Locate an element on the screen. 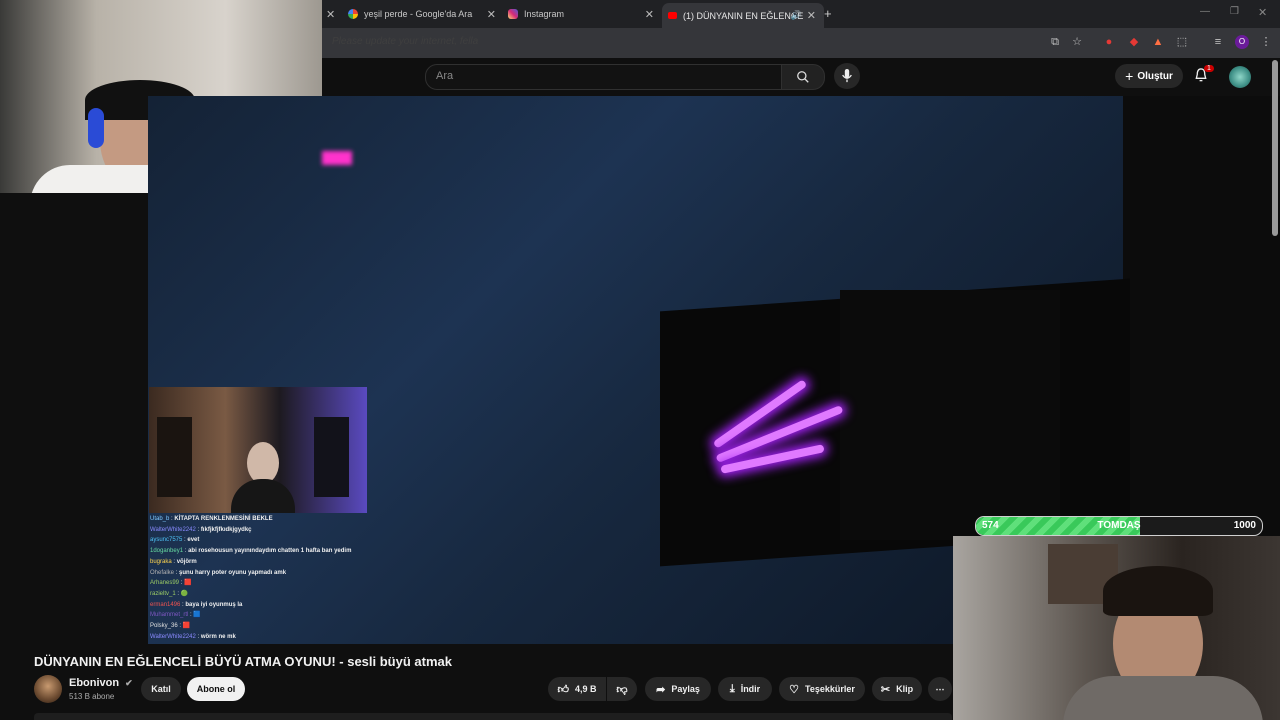 The image size is (1280, 720). tab-google: yeşil perde - Google'da Ara ✕ is located at coordinates (422, 14).